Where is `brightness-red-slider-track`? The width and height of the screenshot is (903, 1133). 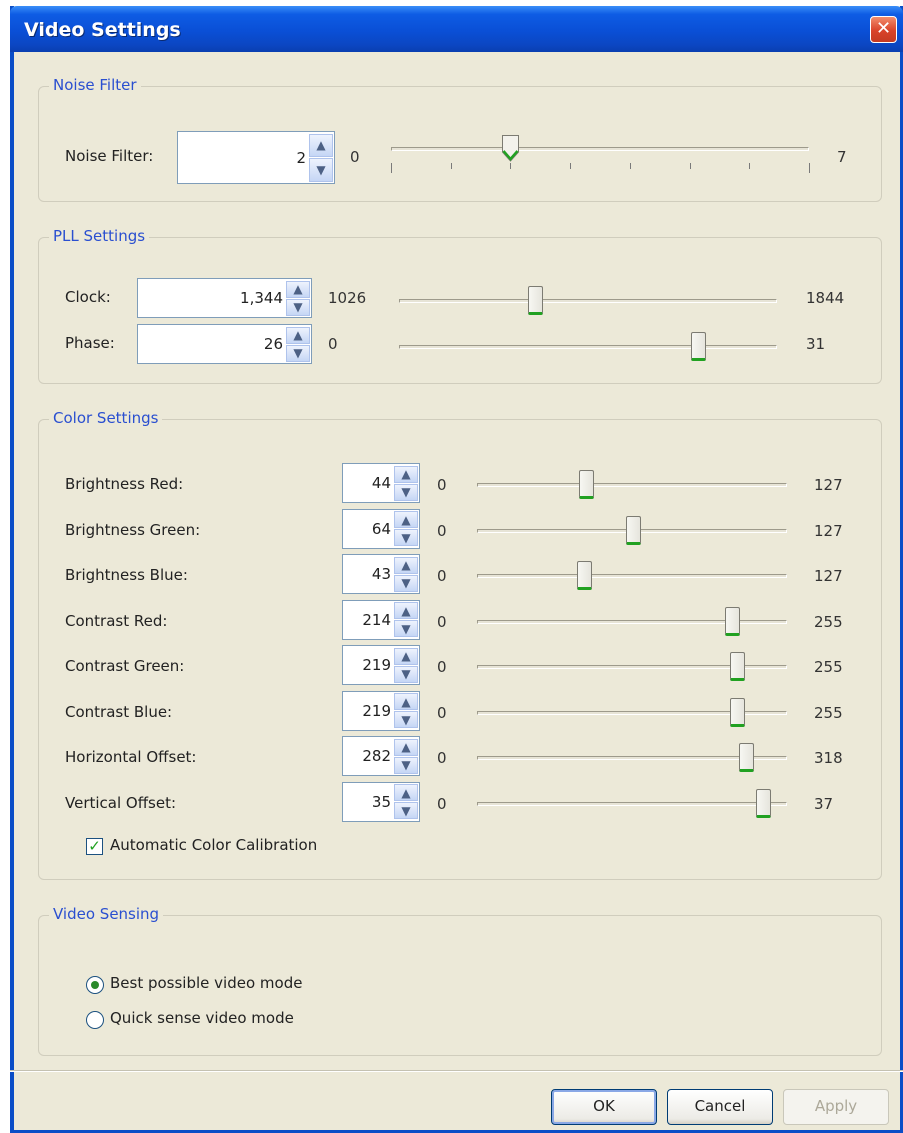
brightness-red-slider-track is located at coordinates (632, 485).